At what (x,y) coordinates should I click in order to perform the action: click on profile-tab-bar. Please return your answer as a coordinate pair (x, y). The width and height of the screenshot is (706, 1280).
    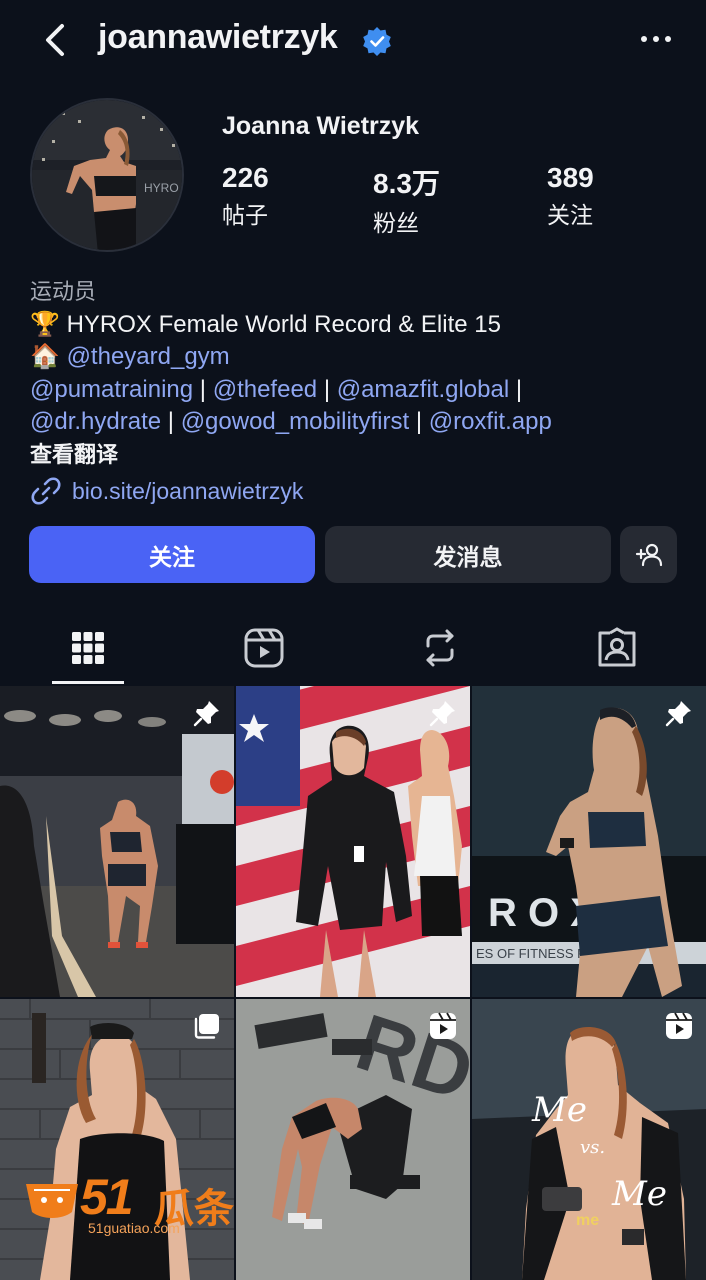
    Looking at the image, I should click on (353, 651).